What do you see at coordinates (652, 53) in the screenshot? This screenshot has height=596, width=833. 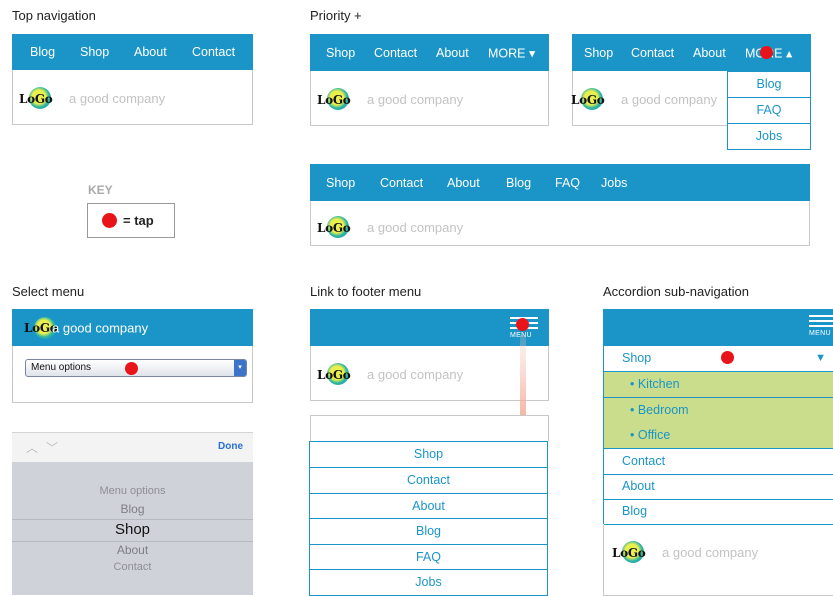 I see `priority-open-item-contact: Contact` at bounding box center [652, 53].